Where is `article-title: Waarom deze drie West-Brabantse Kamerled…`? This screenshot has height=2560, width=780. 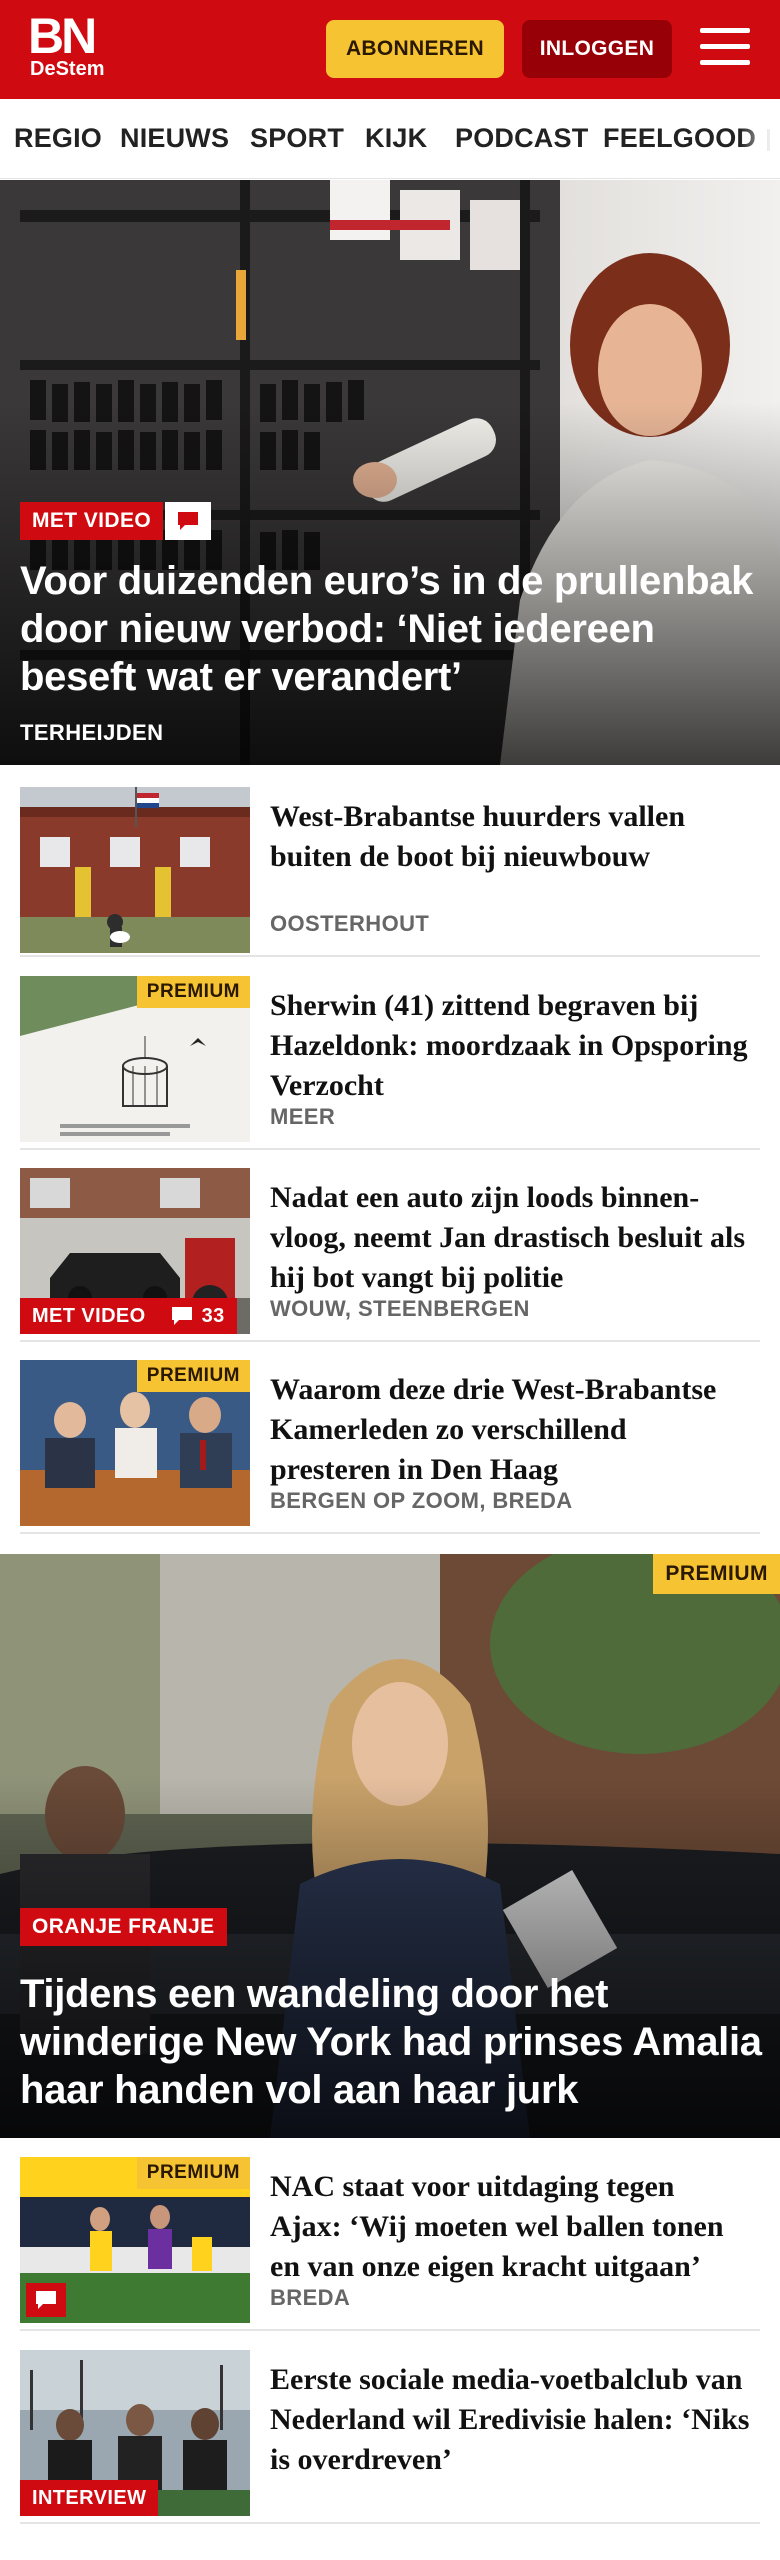 article-title: Waarom deze drie West-Brabantse Kamerled… is located at coordinates (510, 1430).